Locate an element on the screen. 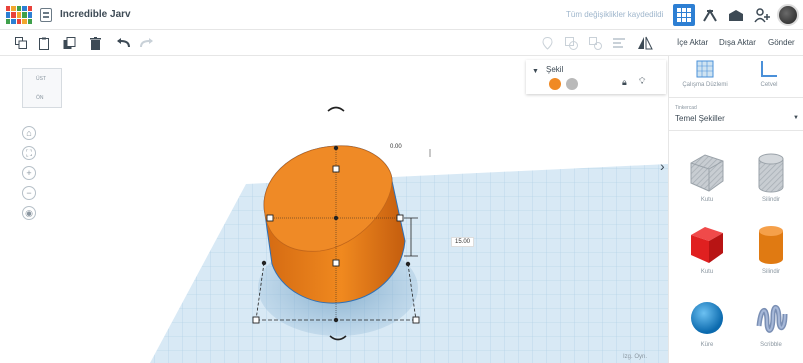  hole-color-swatch is located at coordinates (572, 84).